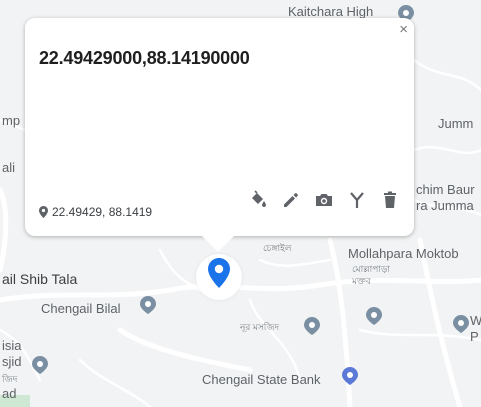 The height and width of the screenshot is (407, 481). What do you see at coordinates (403, 253) in the screenshot?
I see `map-label-mollahpara: Mollahpara Moktob` at bounding box center [403, 253].